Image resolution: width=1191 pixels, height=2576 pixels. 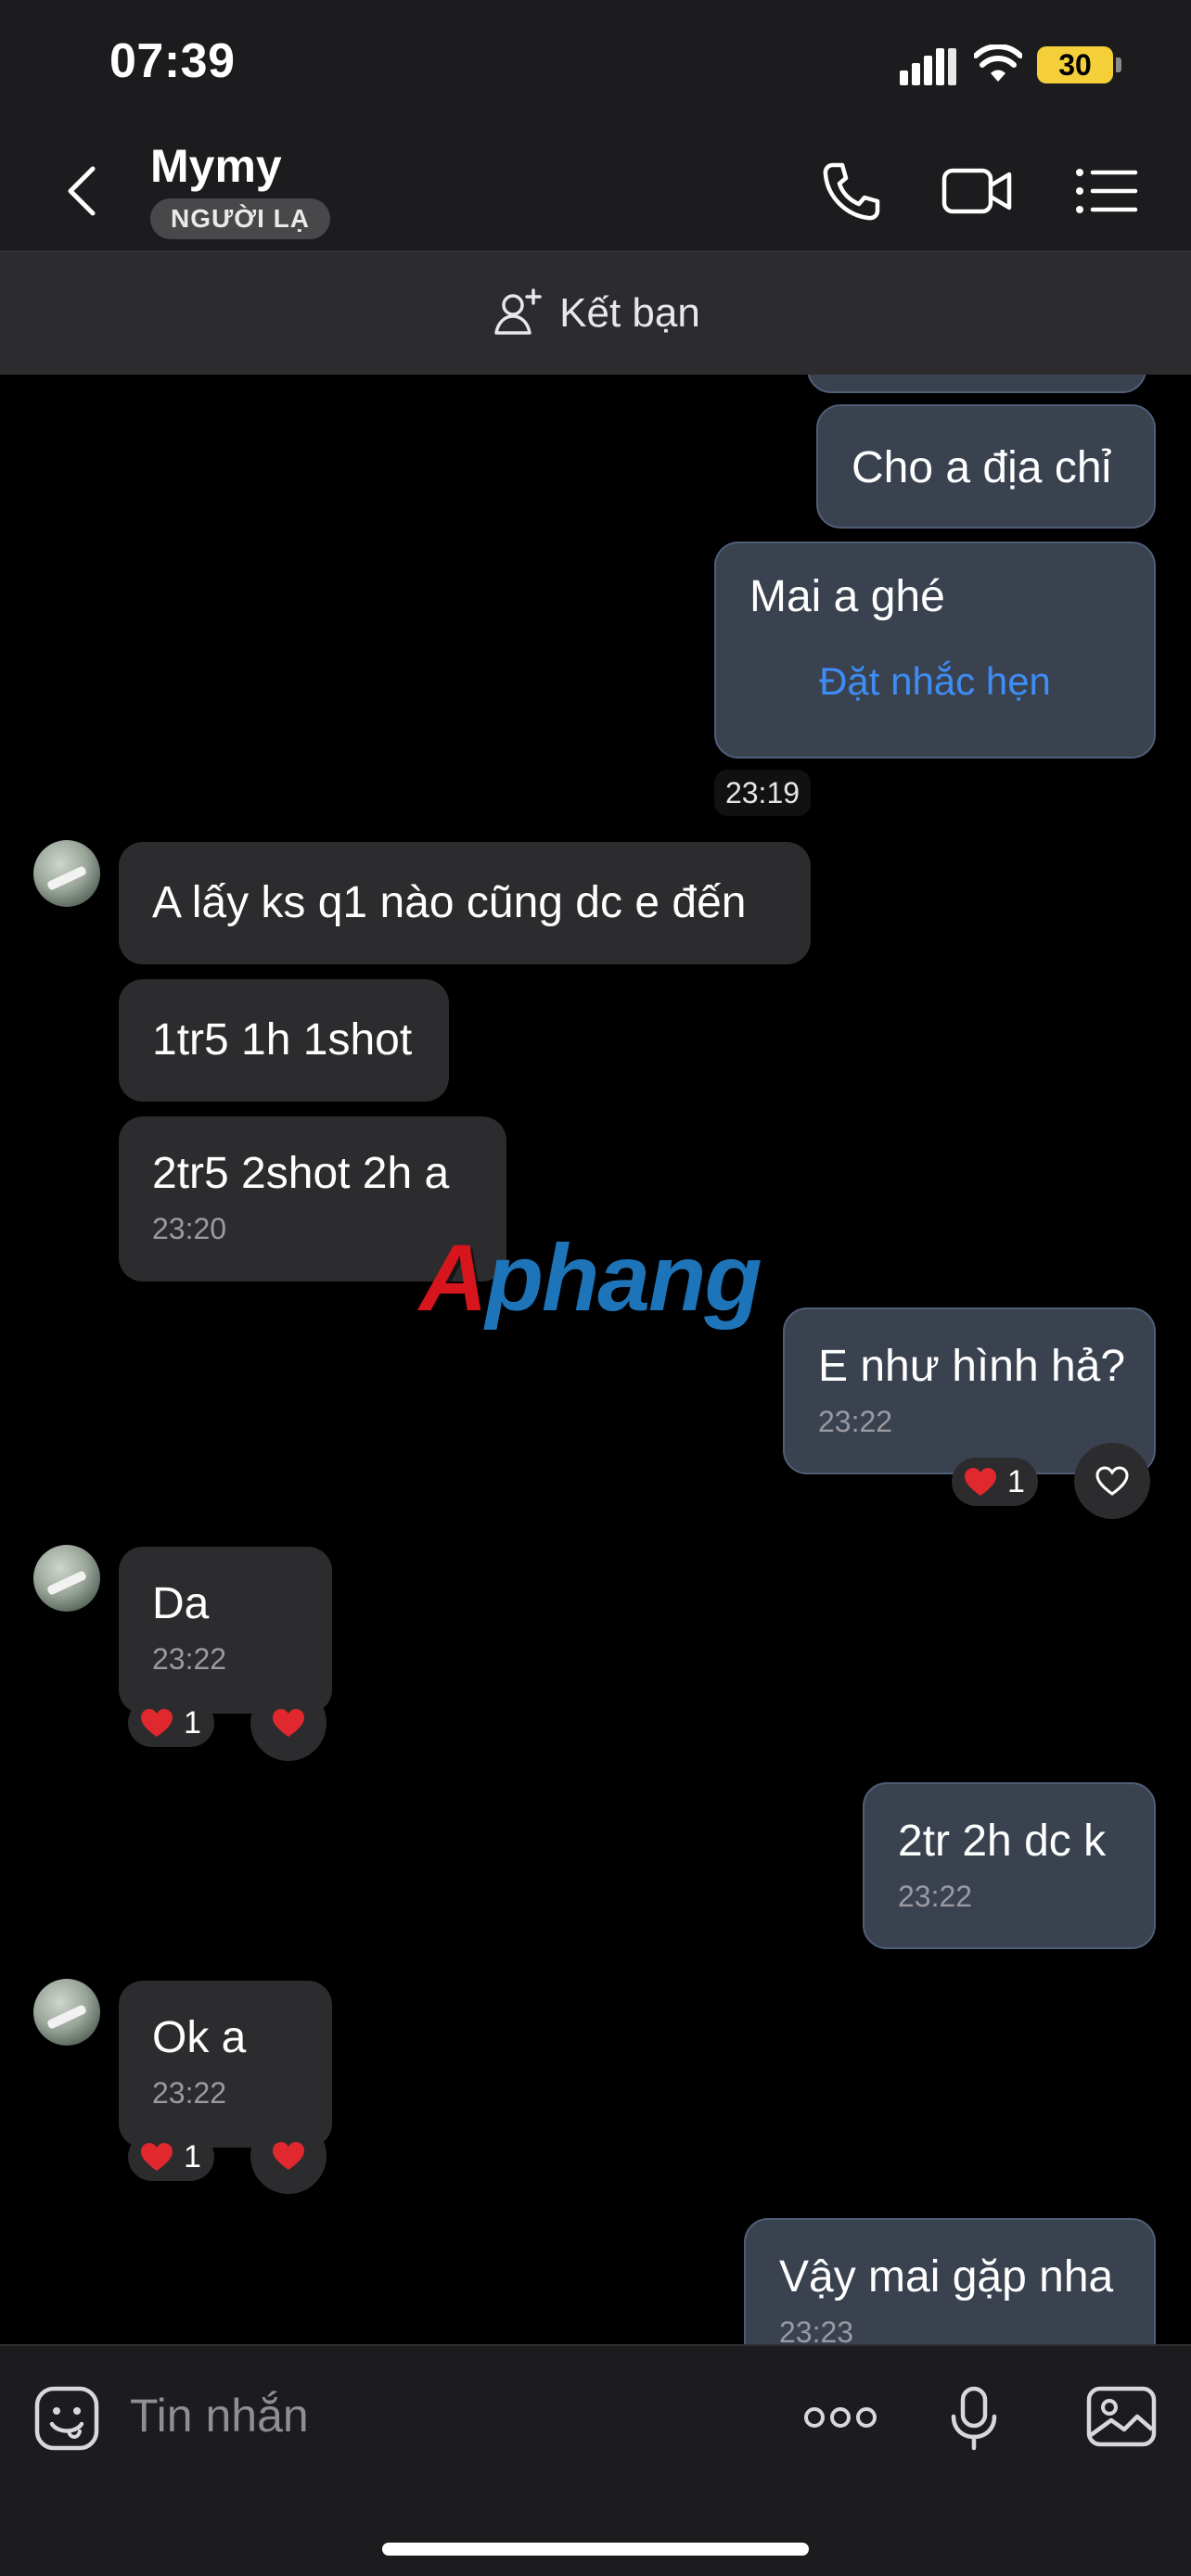 What do you see at coordinates (982, 467) in the screenshot?
I see `message-text: Cho a địa chỉ` at bounding box center [982, 467].